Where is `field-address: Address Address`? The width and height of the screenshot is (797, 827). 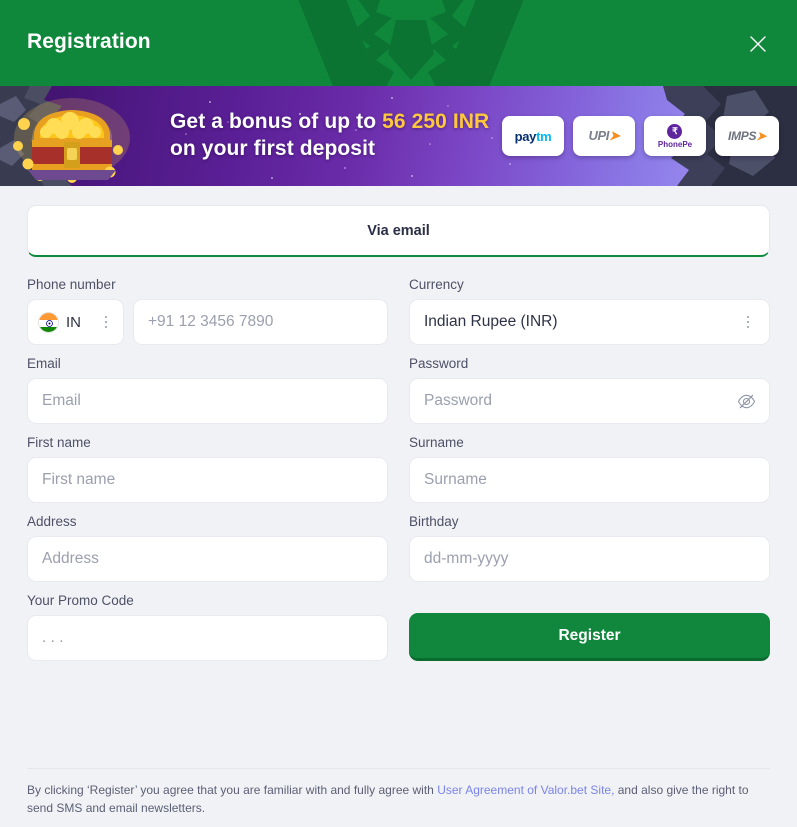 field-address: Address Address is located at coordinates (207, 548).